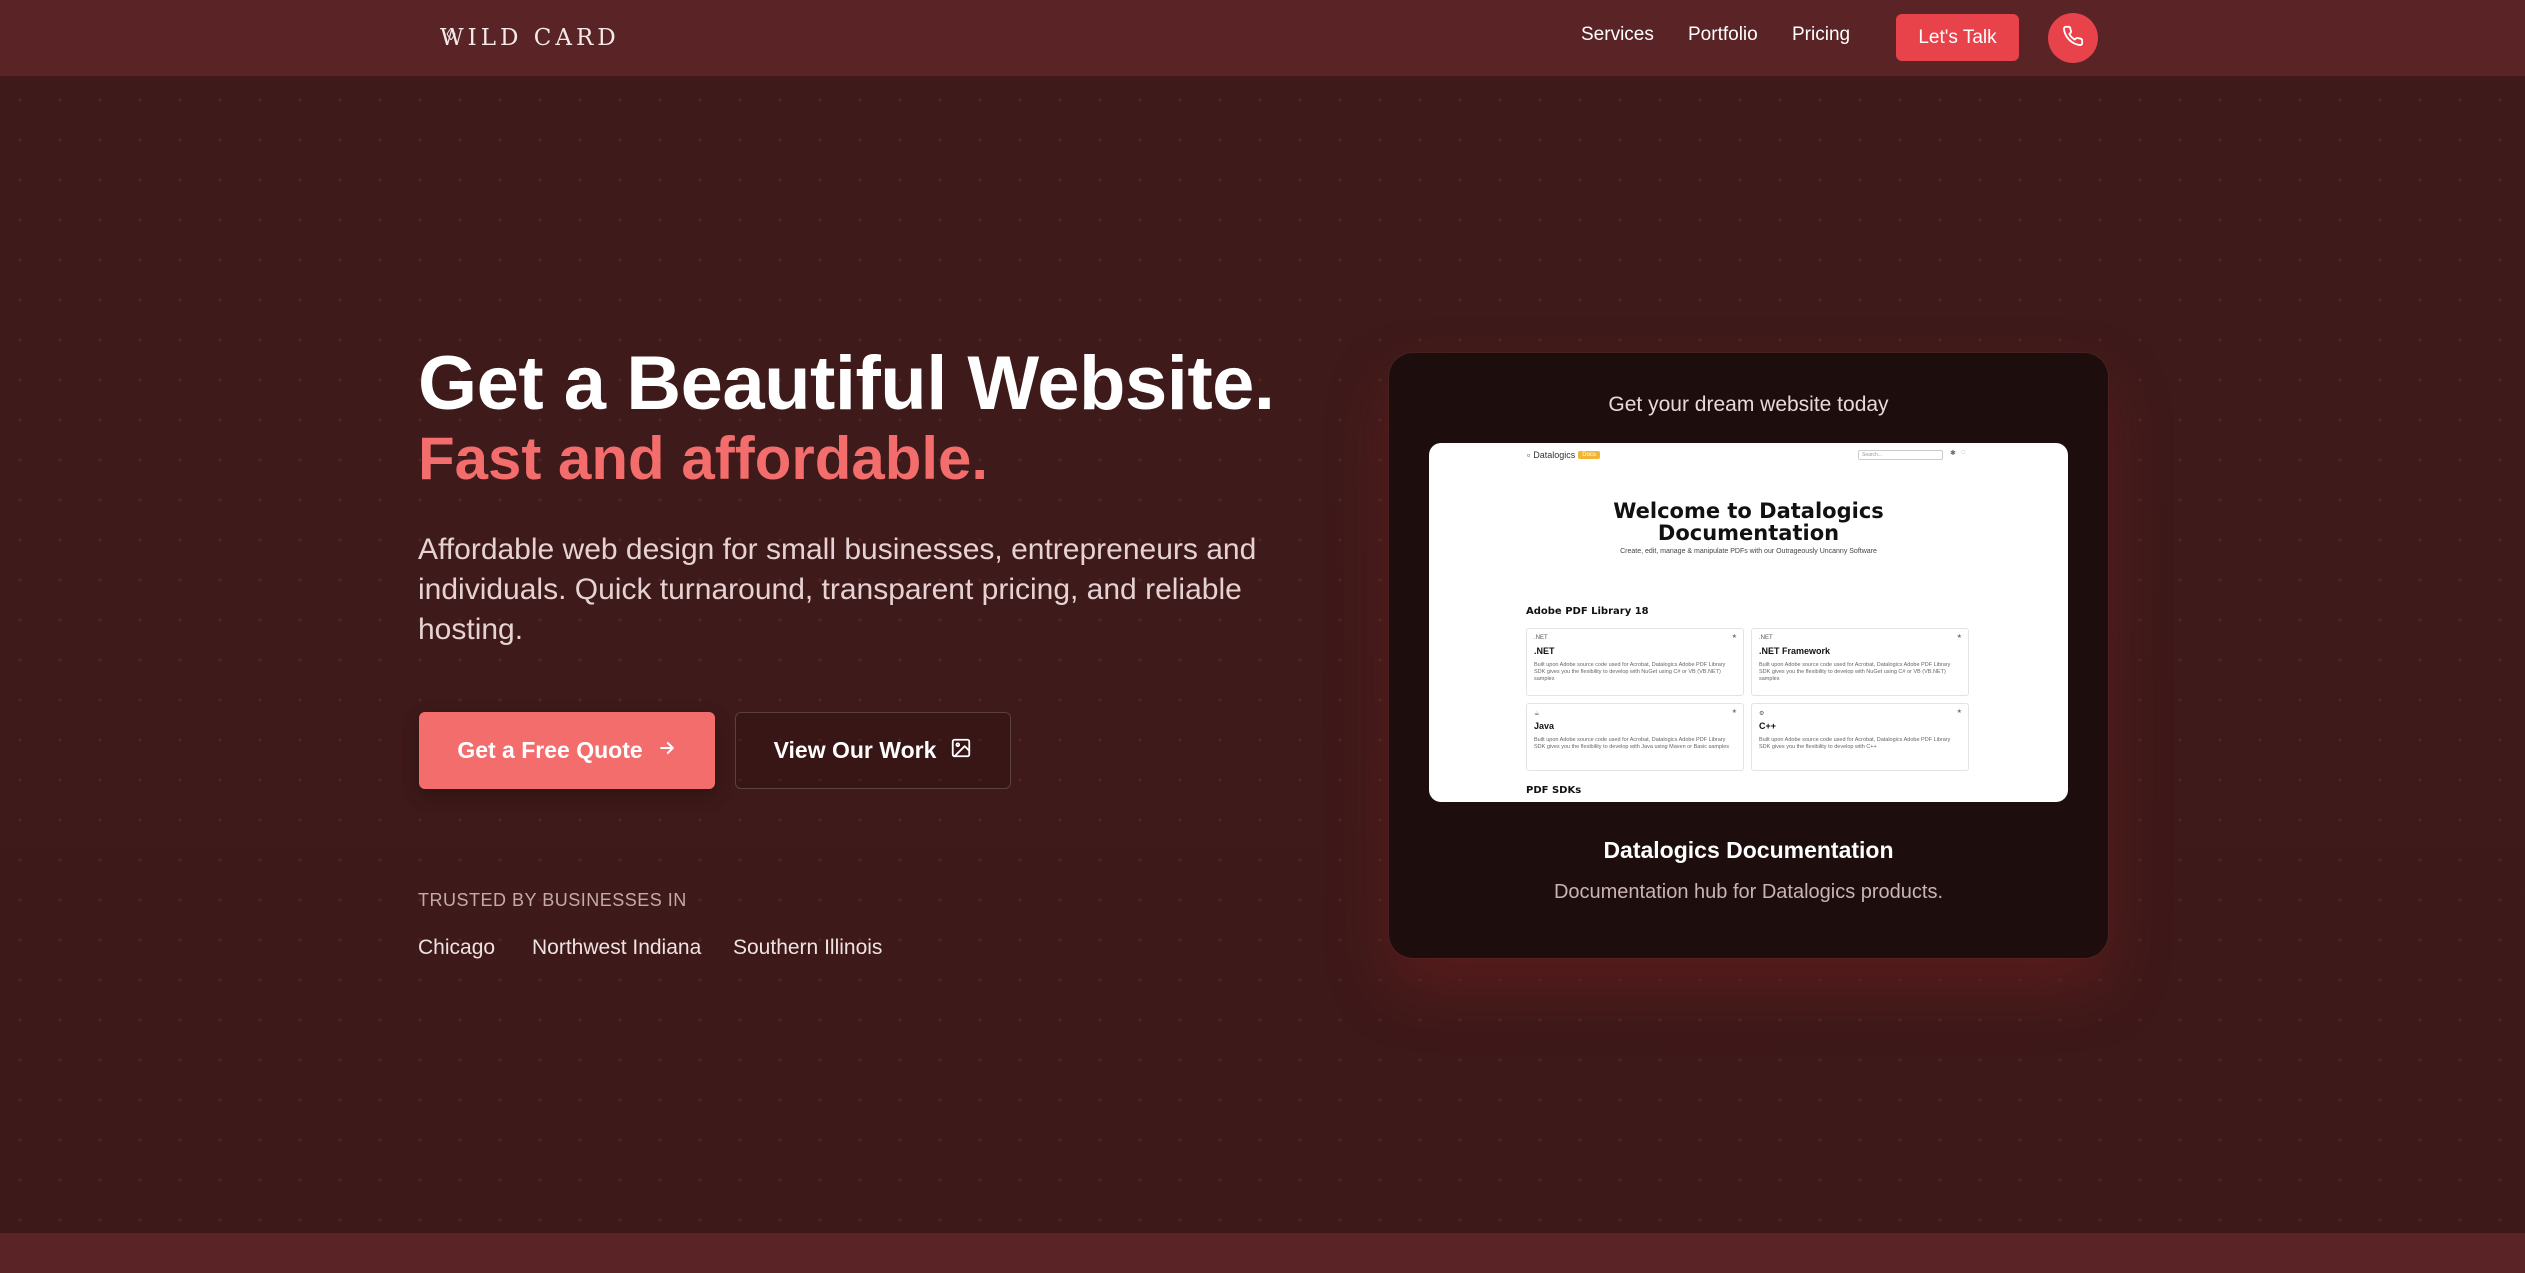 Image resolution: width=2525 pixels, height=1273 pixels. What do you see at coordinates (1544, 651) in the screenshot?
I see `mini-card-title: .NET` at bounding box center [1544, 651].